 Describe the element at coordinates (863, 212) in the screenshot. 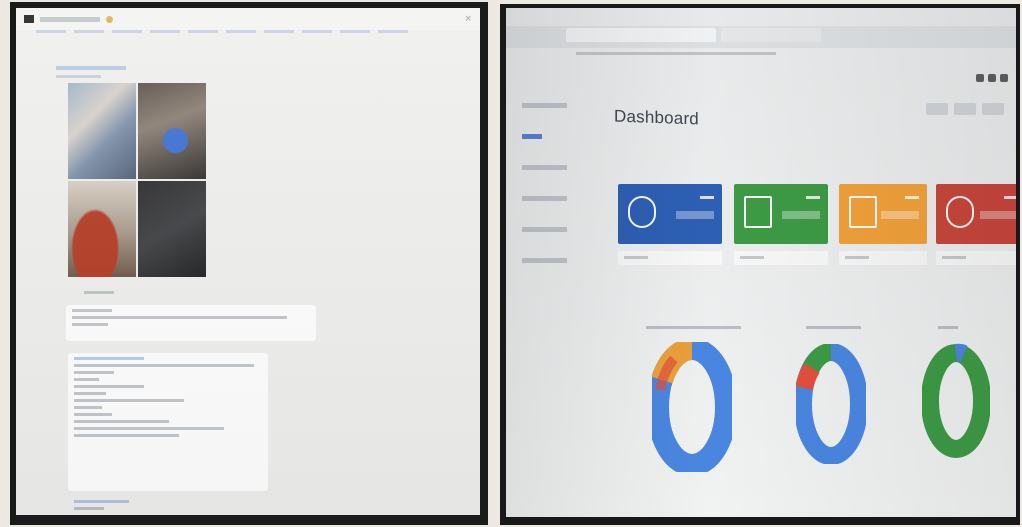

I see `document-icon` at that location.